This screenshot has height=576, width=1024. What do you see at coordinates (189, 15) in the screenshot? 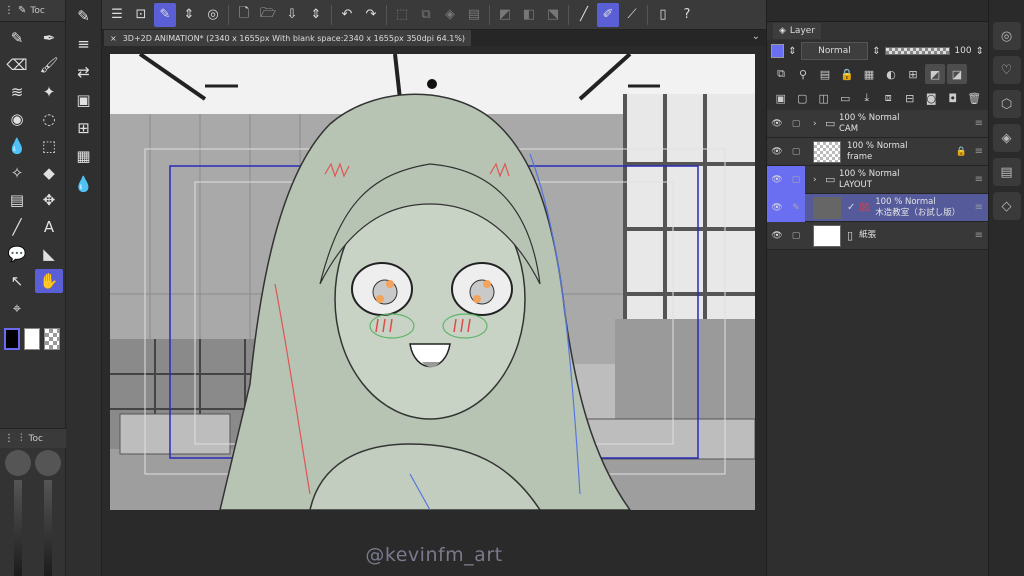
I see `stepper-icon: ⇕` at bounding box center [189, 15].